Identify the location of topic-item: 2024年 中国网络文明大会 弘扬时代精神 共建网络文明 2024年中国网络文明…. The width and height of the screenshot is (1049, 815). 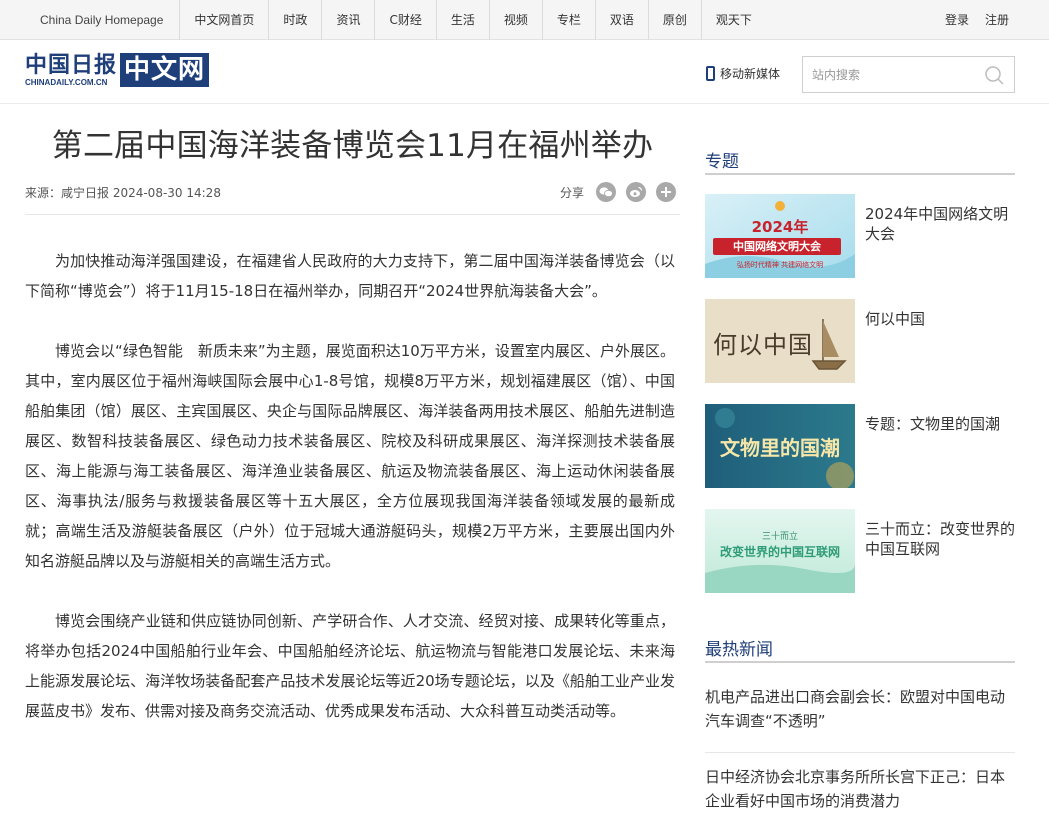
(860, 236).